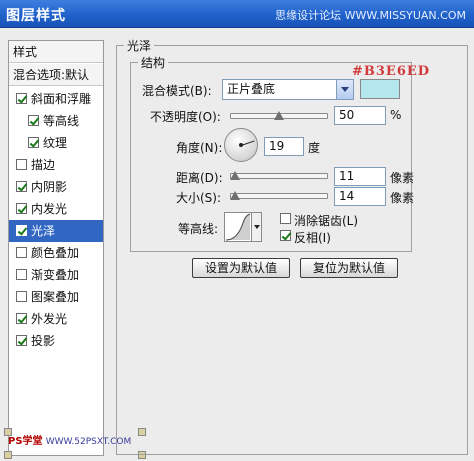 Image resolution: width=474 pixels, height=461 pixels. Describe the element at coordinates (402, 198) in the screenshot. I see `size-unit: 像素` at that location.